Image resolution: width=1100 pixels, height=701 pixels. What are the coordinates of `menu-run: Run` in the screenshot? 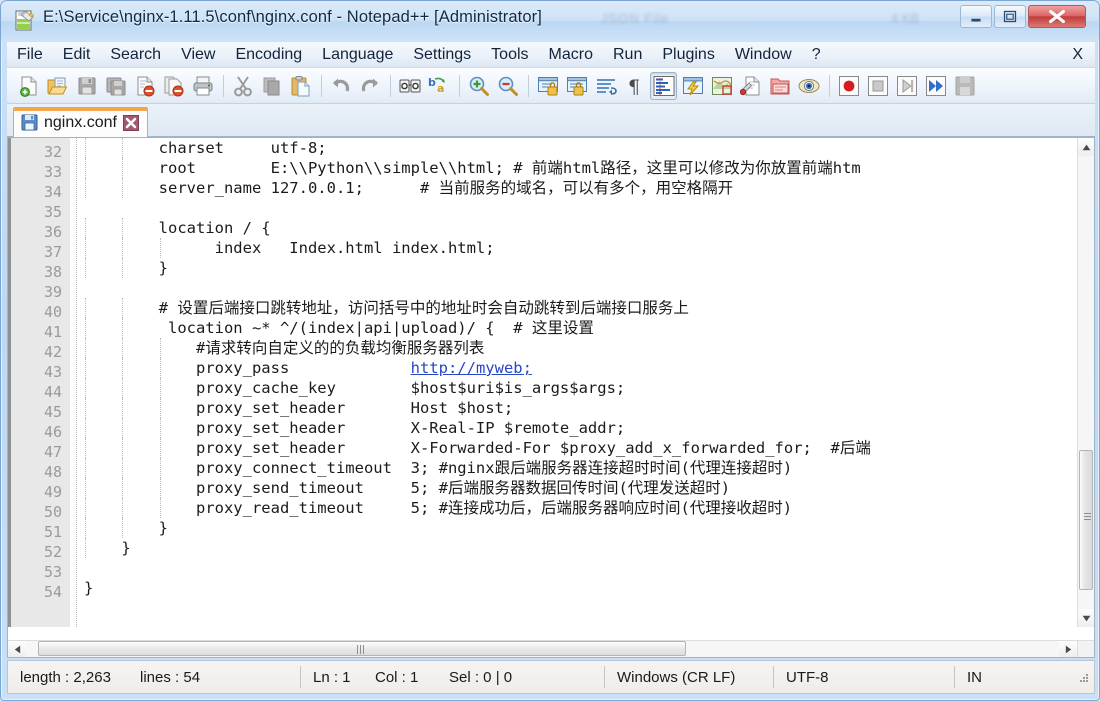 It's located at (627, 55).